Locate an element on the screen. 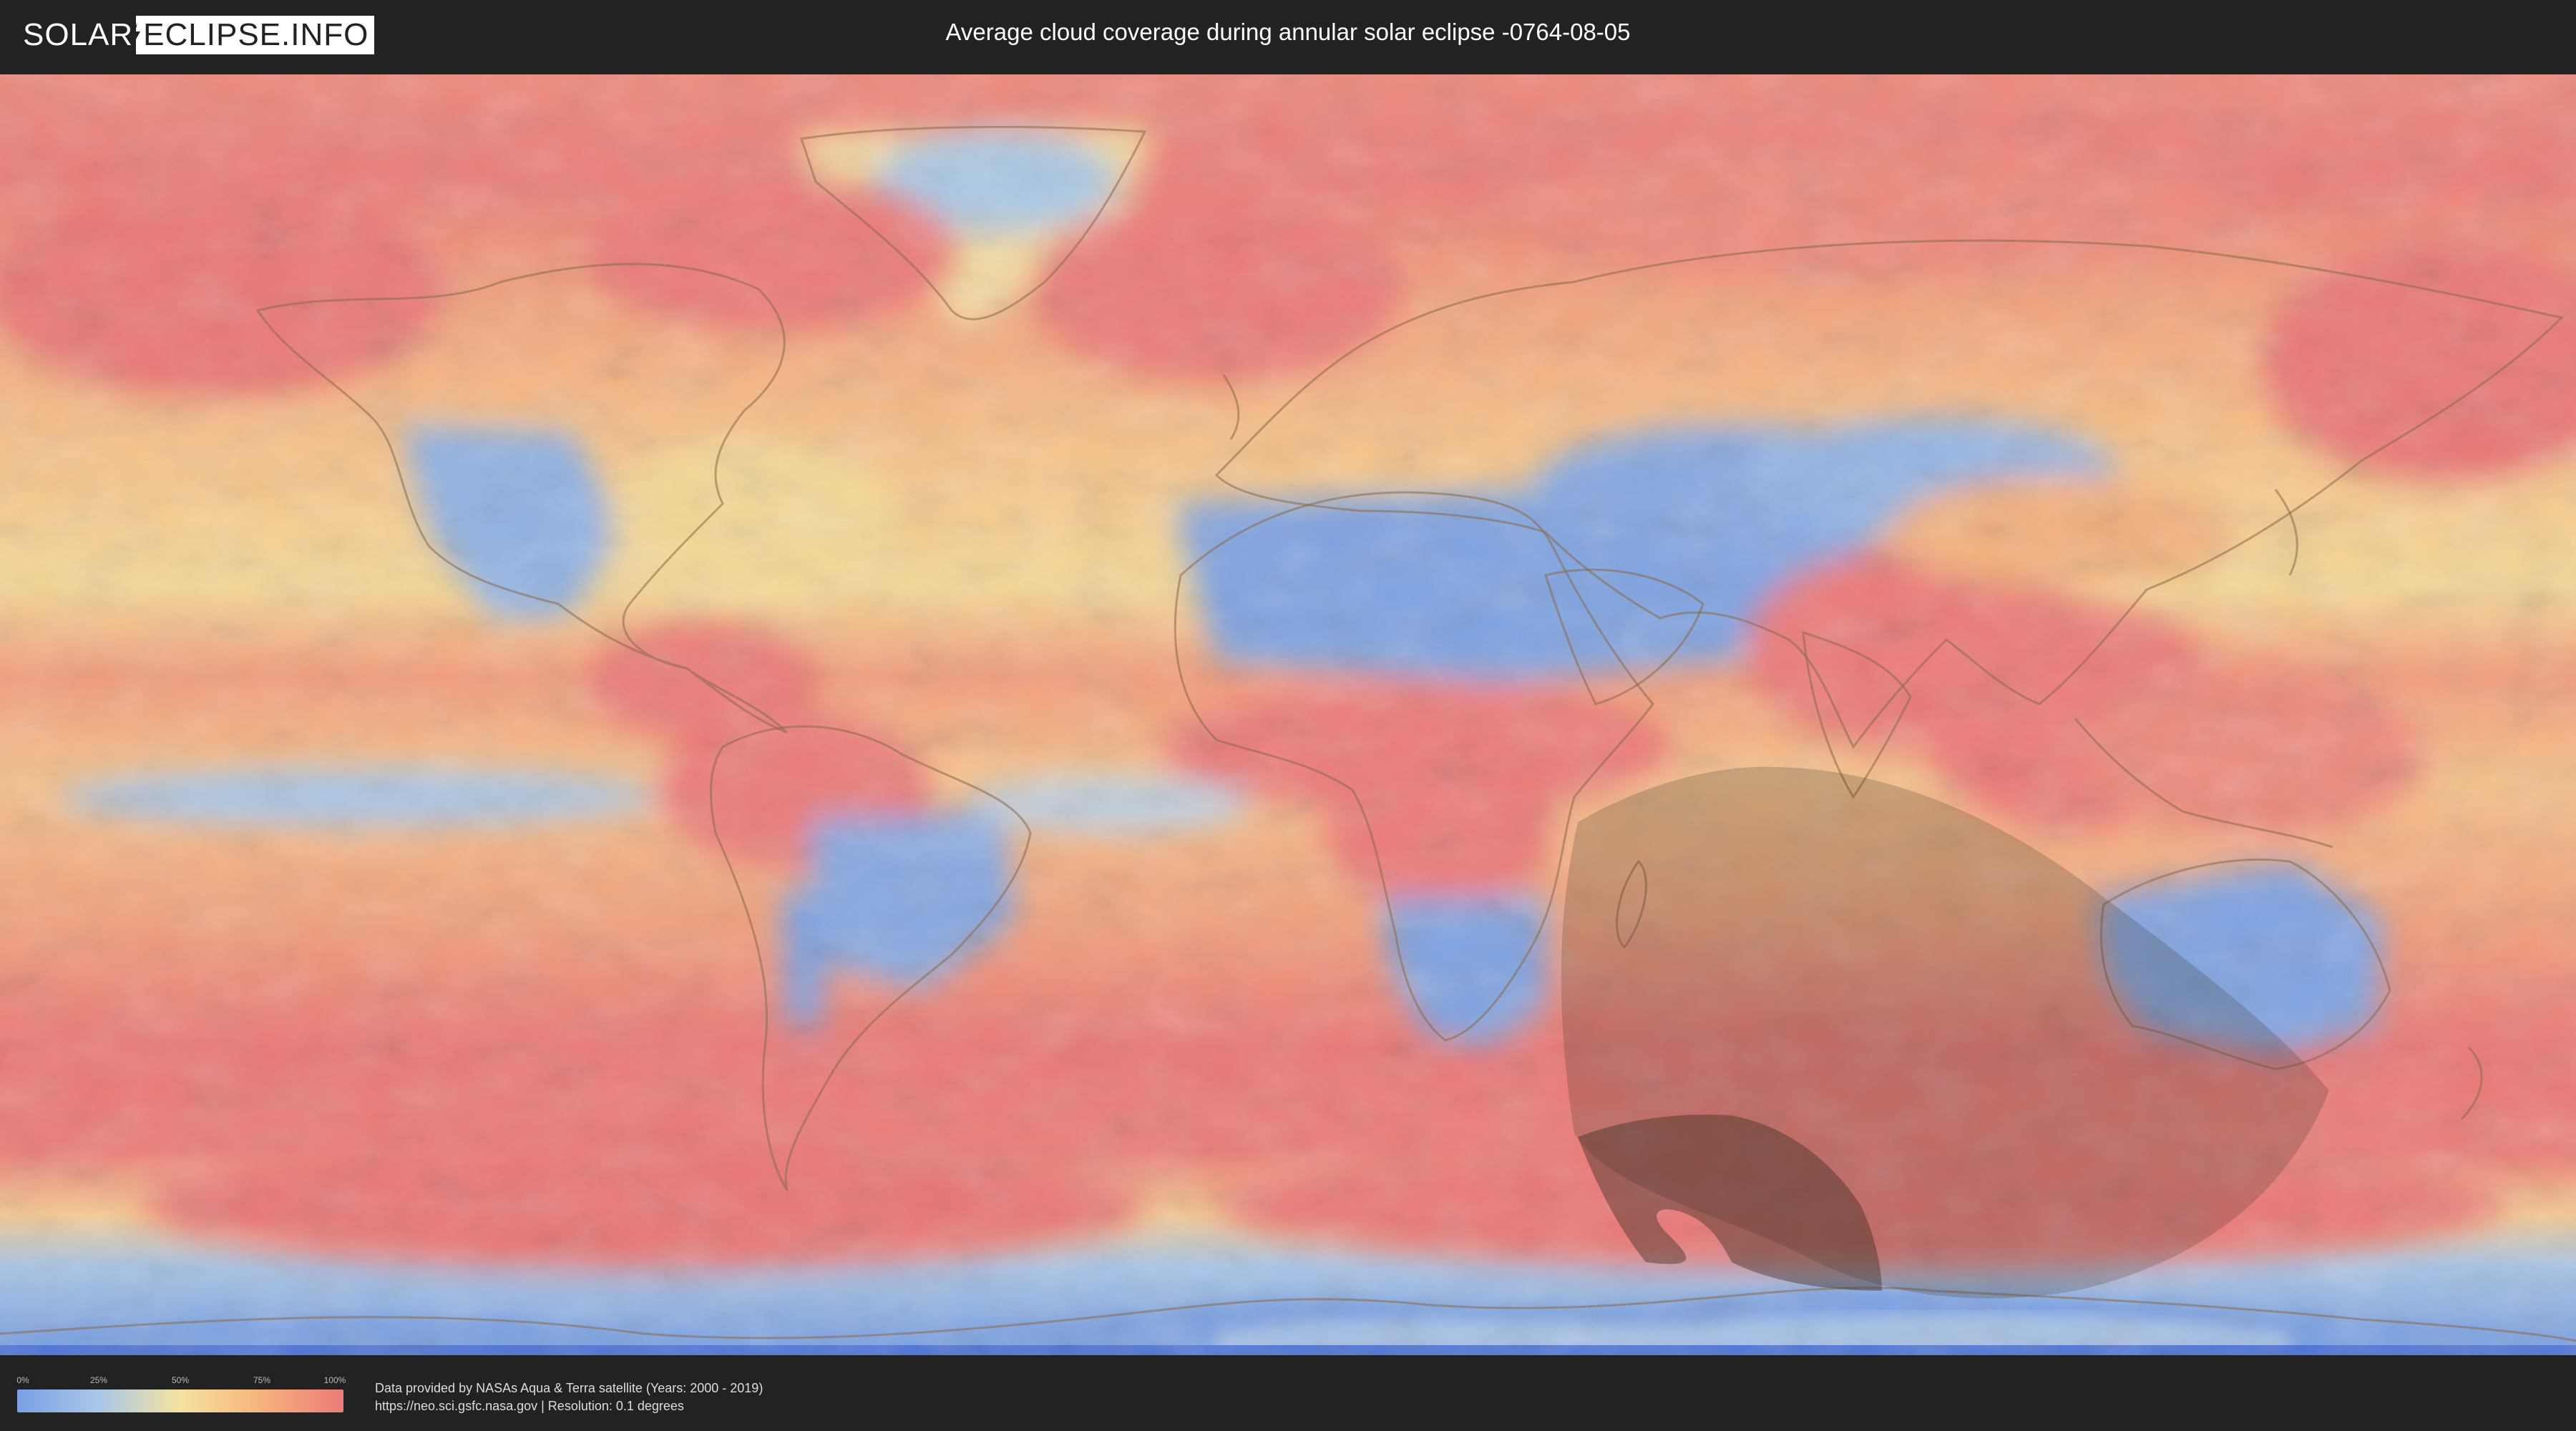  legend-tick-25: 25% is located at coordinates (98, 1380).